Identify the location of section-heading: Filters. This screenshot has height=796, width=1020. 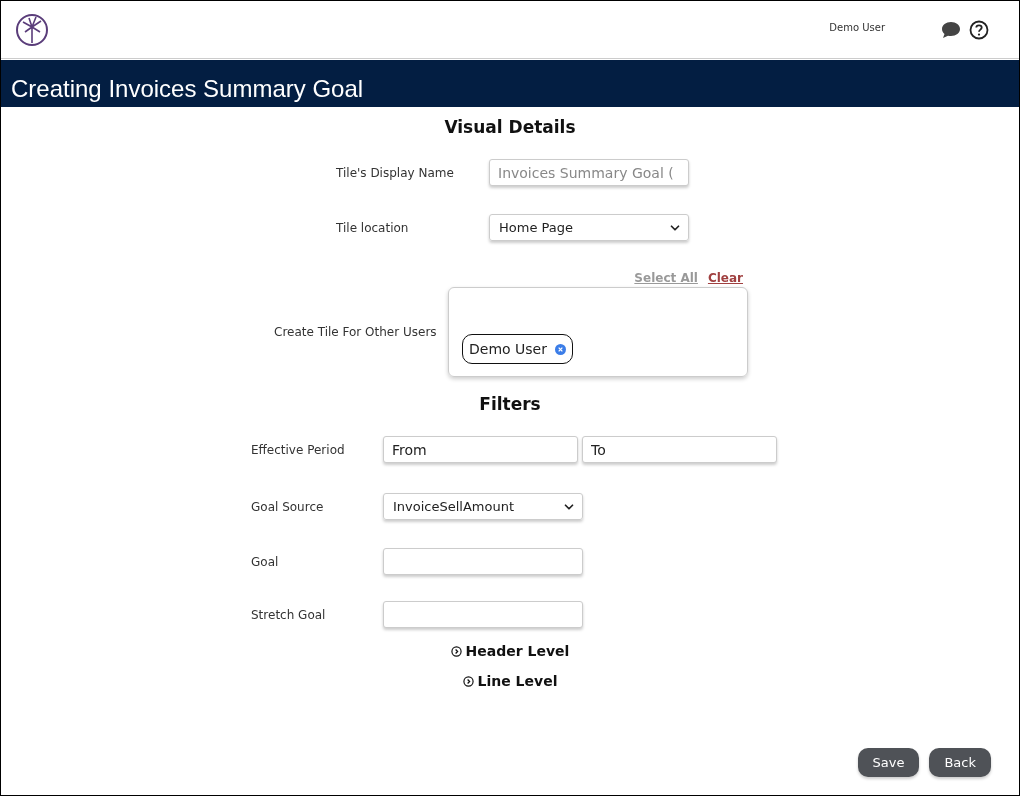
(510, 404).